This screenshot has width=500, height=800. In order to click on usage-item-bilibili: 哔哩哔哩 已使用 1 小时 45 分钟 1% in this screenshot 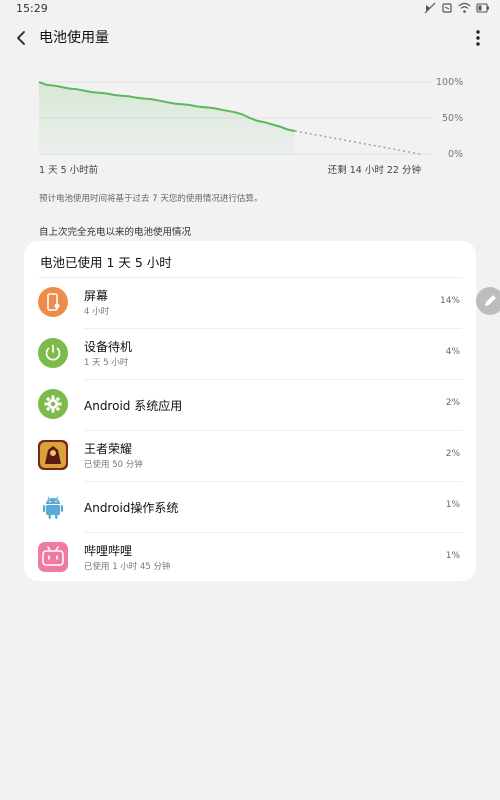, I will do `click(250, 559)`.